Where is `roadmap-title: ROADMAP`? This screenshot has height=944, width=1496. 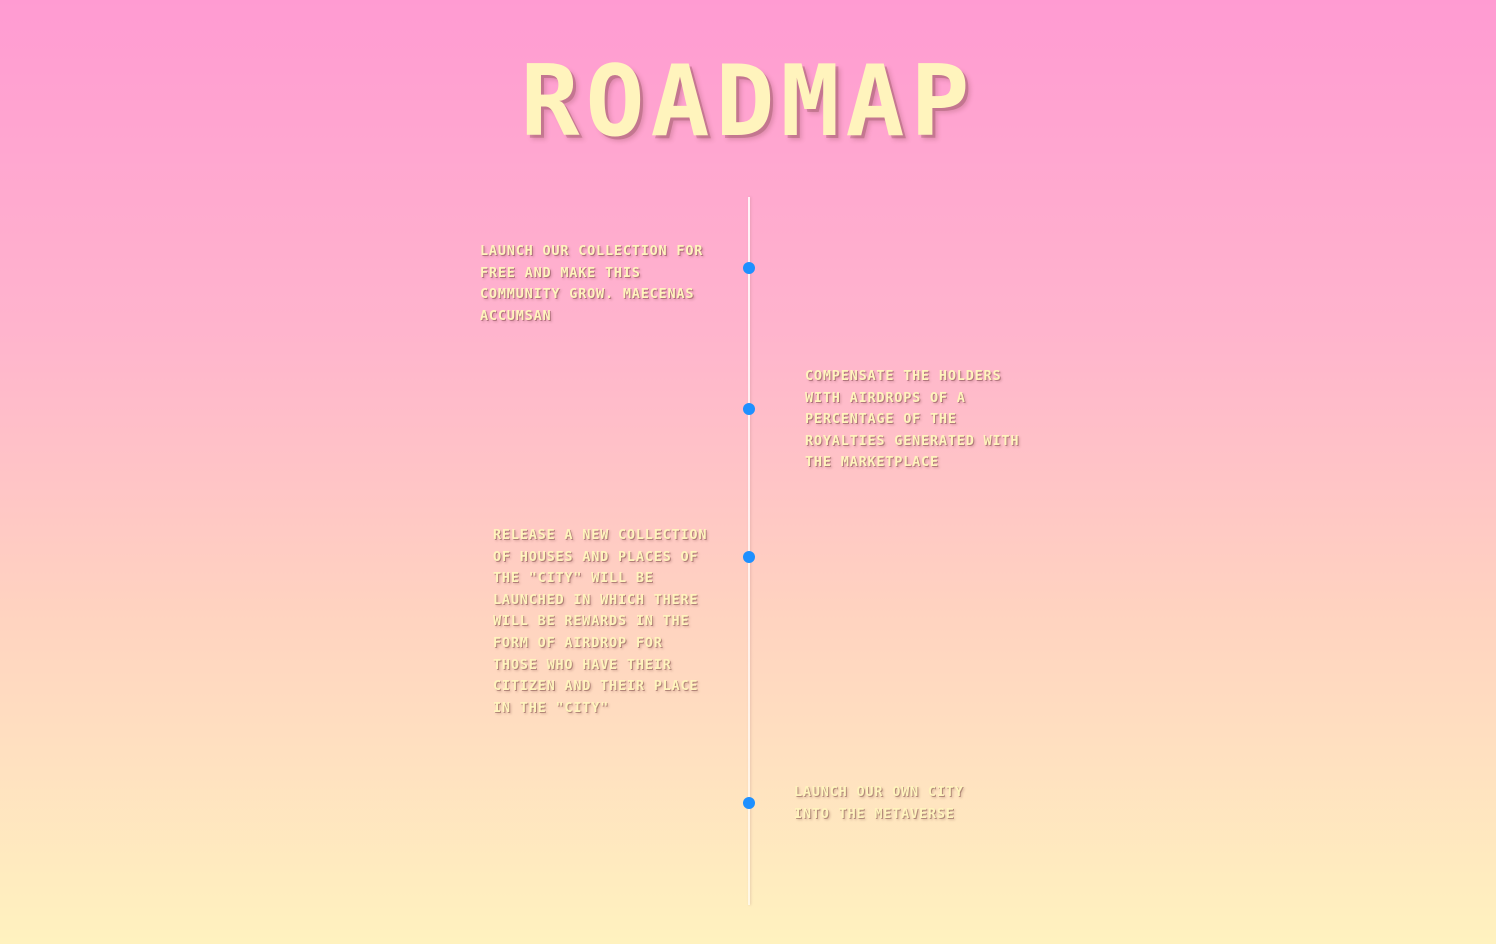
roadmap-title: ROADMAP is located at coordinates (748, 102).